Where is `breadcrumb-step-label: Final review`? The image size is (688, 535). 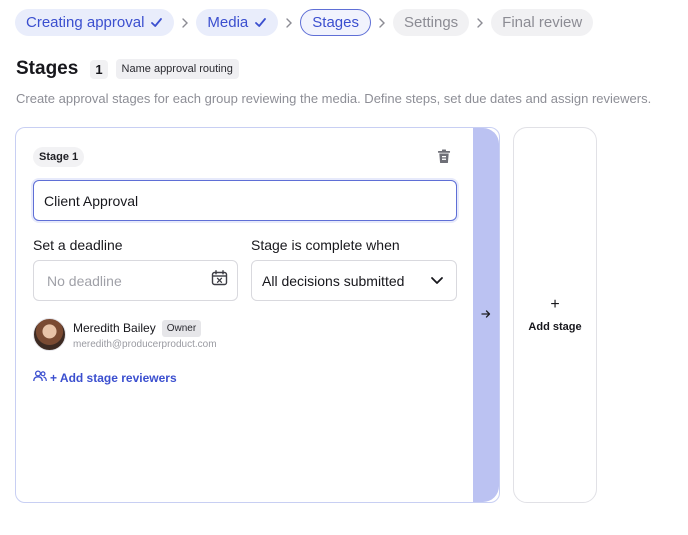 breadcrumb-step-label: Final review is located at coordinates (542, 22).